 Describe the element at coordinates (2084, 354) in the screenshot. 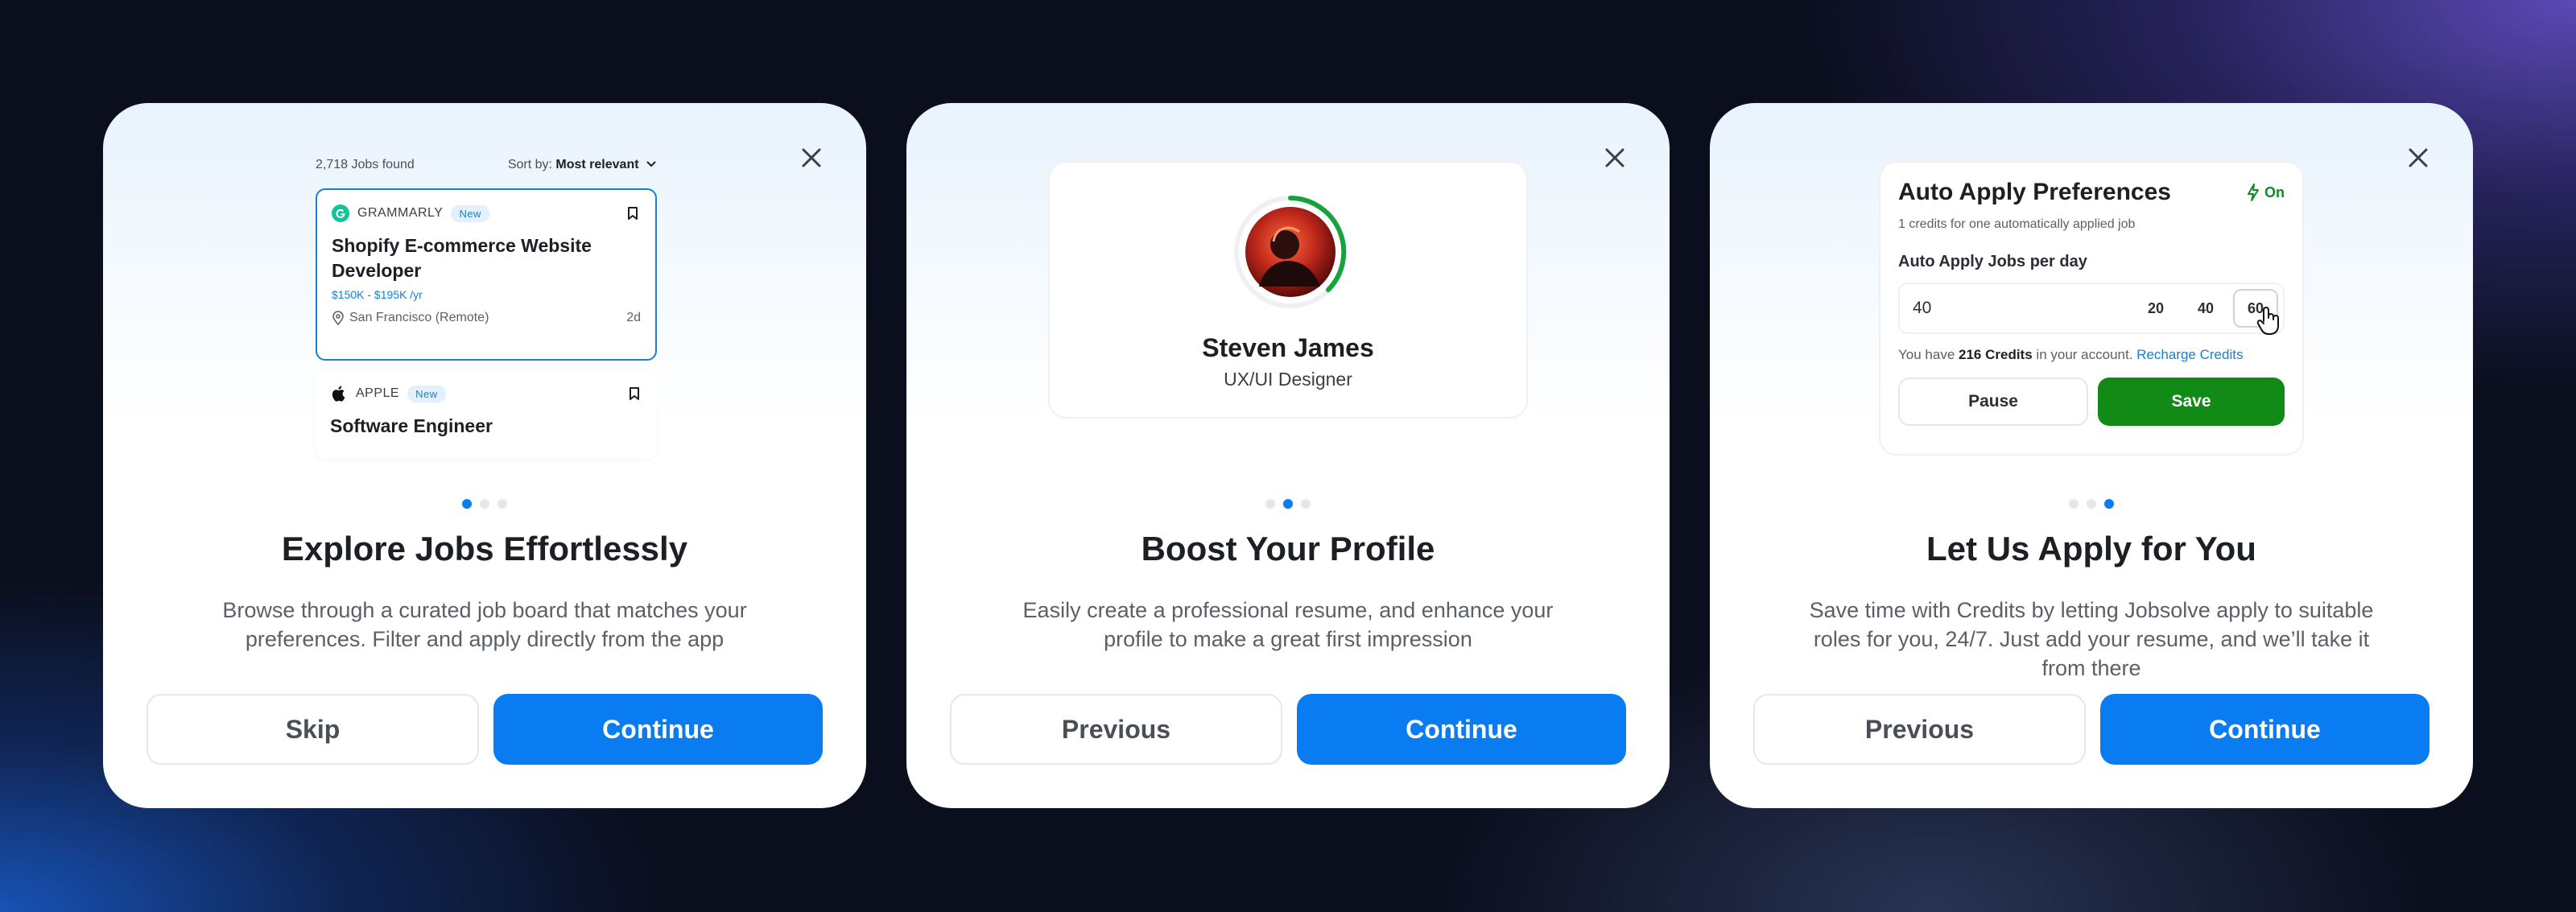

I see `credits-suffix: in your account.` at that location.